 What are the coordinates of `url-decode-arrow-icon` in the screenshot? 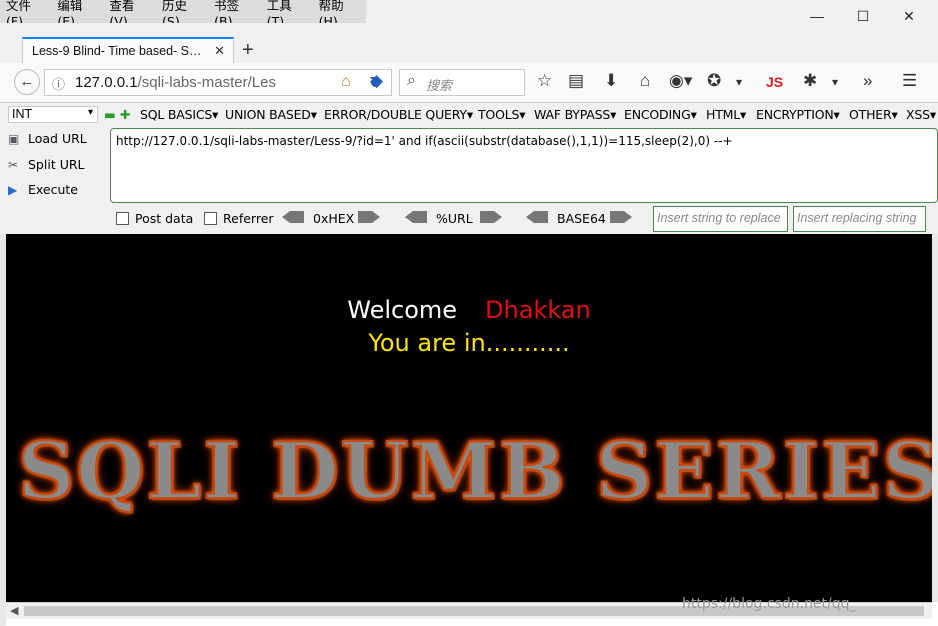 It's located at (416, 217).